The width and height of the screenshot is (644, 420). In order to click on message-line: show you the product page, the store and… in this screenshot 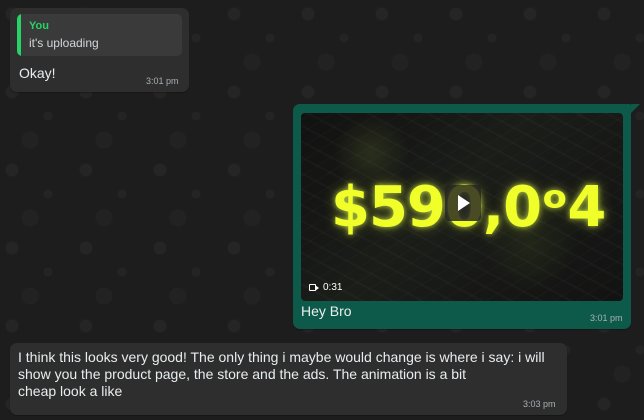, I will do `click(242, 374)`.